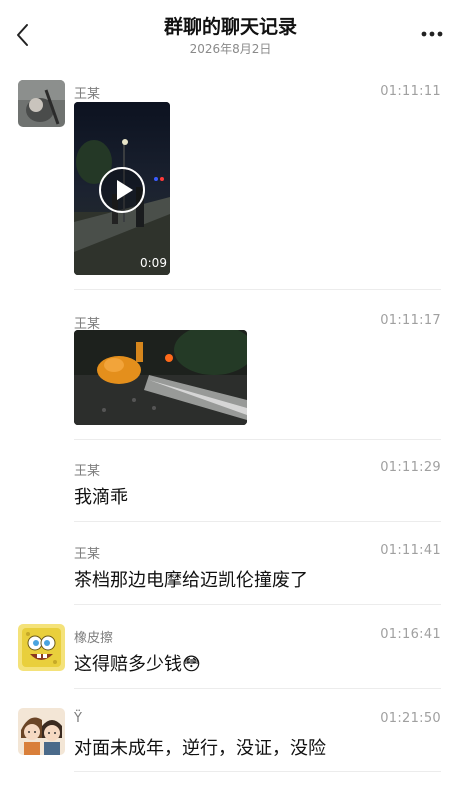 This screenshot has height=800, width=461. What do you see at coordinates (122, 190) in the screenshot?
I see `play-icon` at bounding box center [122, 190].